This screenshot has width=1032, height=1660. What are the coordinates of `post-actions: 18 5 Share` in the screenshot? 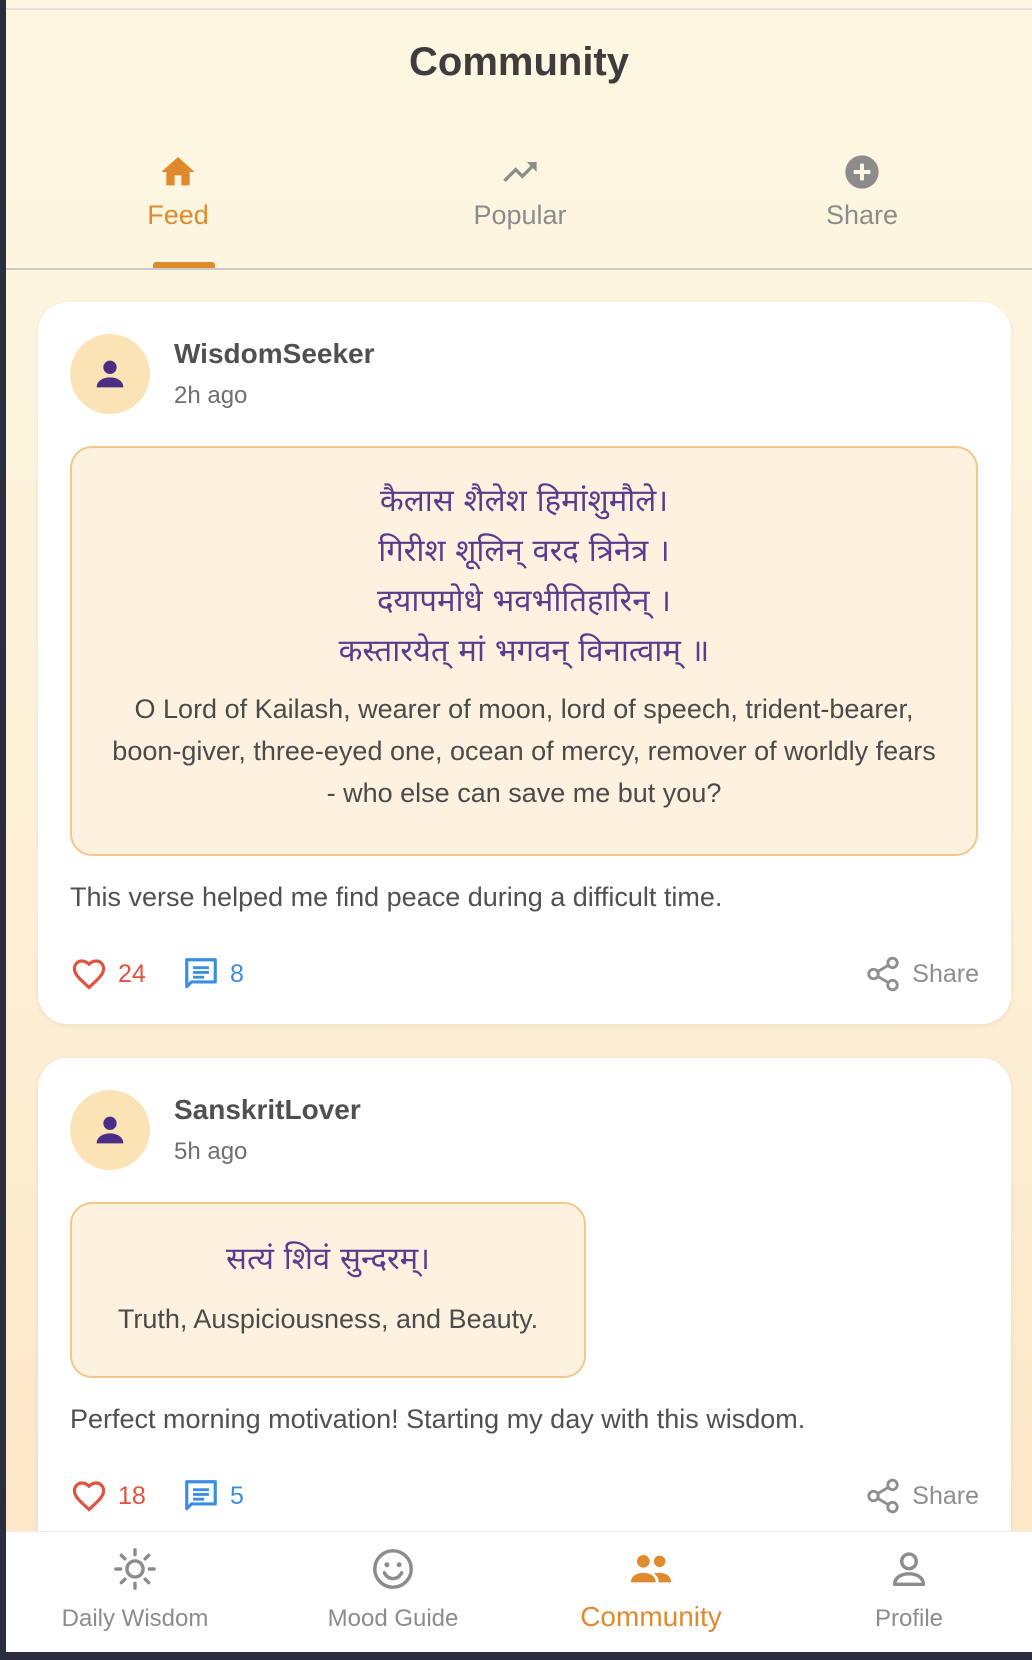 It's located at (524, 1496).